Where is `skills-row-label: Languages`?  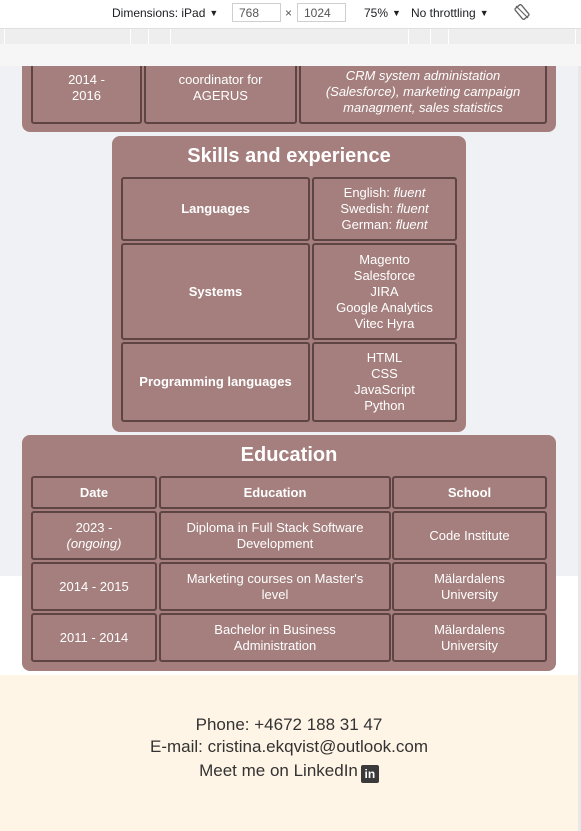
skills-row-label: Languages is located at coordinates (215, 209).